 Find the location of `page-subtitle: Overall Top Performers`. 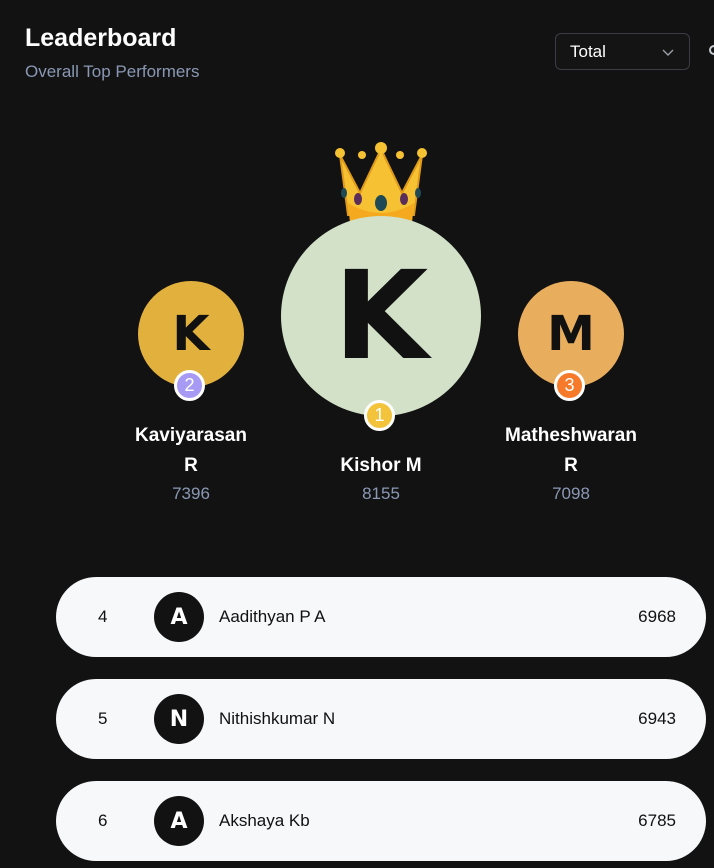

page-subtitle: Overall Top Performers is located at coordinates (112, 71).